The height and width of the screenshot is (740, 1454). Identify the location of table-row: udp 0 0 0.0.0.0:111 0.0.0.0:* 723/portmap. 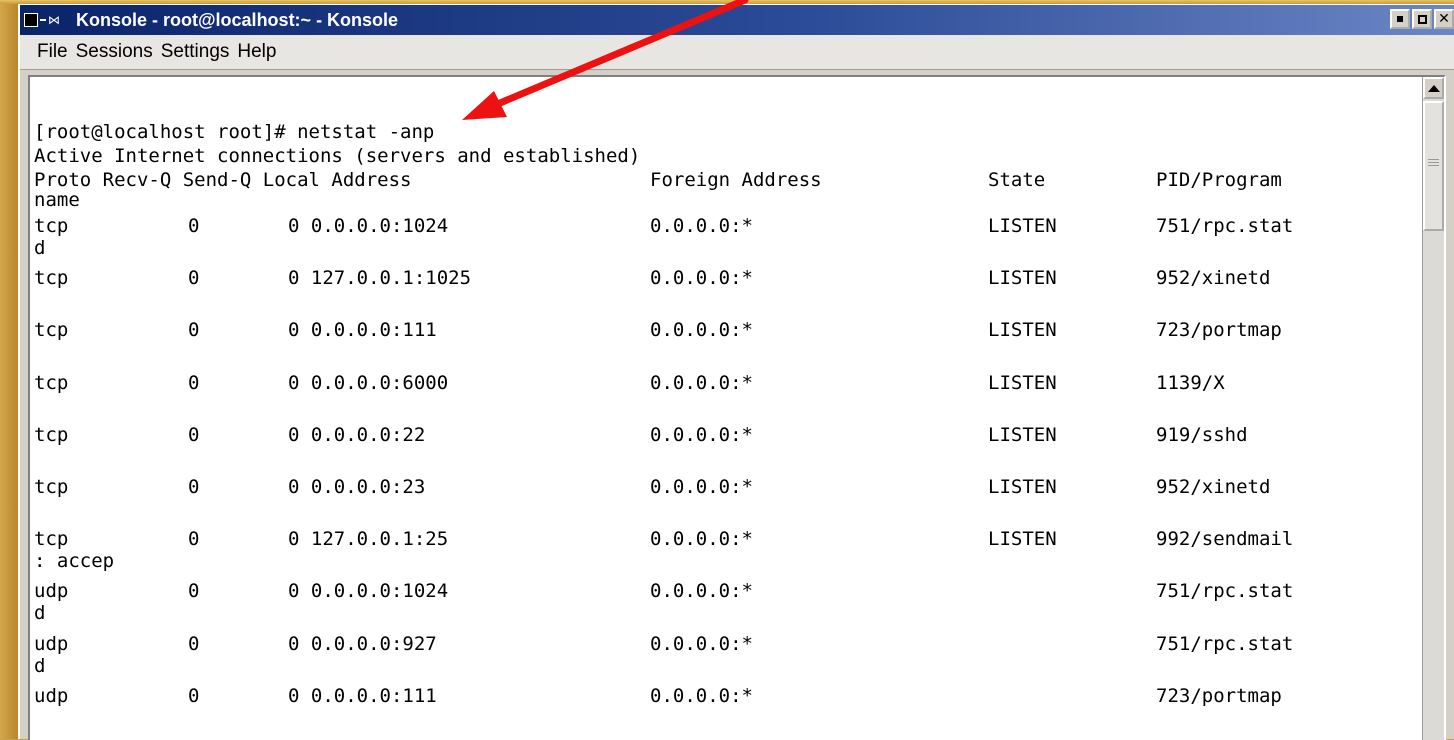
(724, 696).